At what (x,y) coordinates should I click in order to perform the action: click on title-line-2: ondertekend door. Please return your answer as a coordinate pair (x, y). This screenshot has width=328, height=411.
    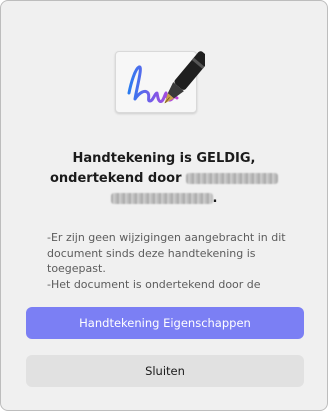
    Looking at the image, I should click on (164, 179).